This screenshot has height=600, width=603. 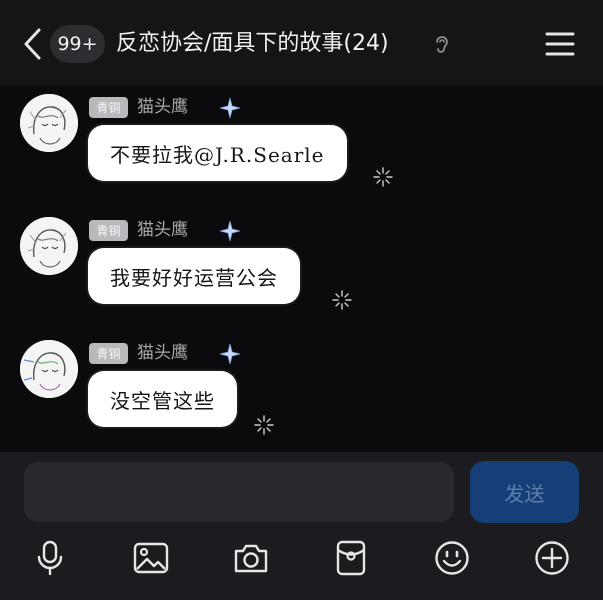 I want to click on emoji-icon, so click(x=452, y=558).